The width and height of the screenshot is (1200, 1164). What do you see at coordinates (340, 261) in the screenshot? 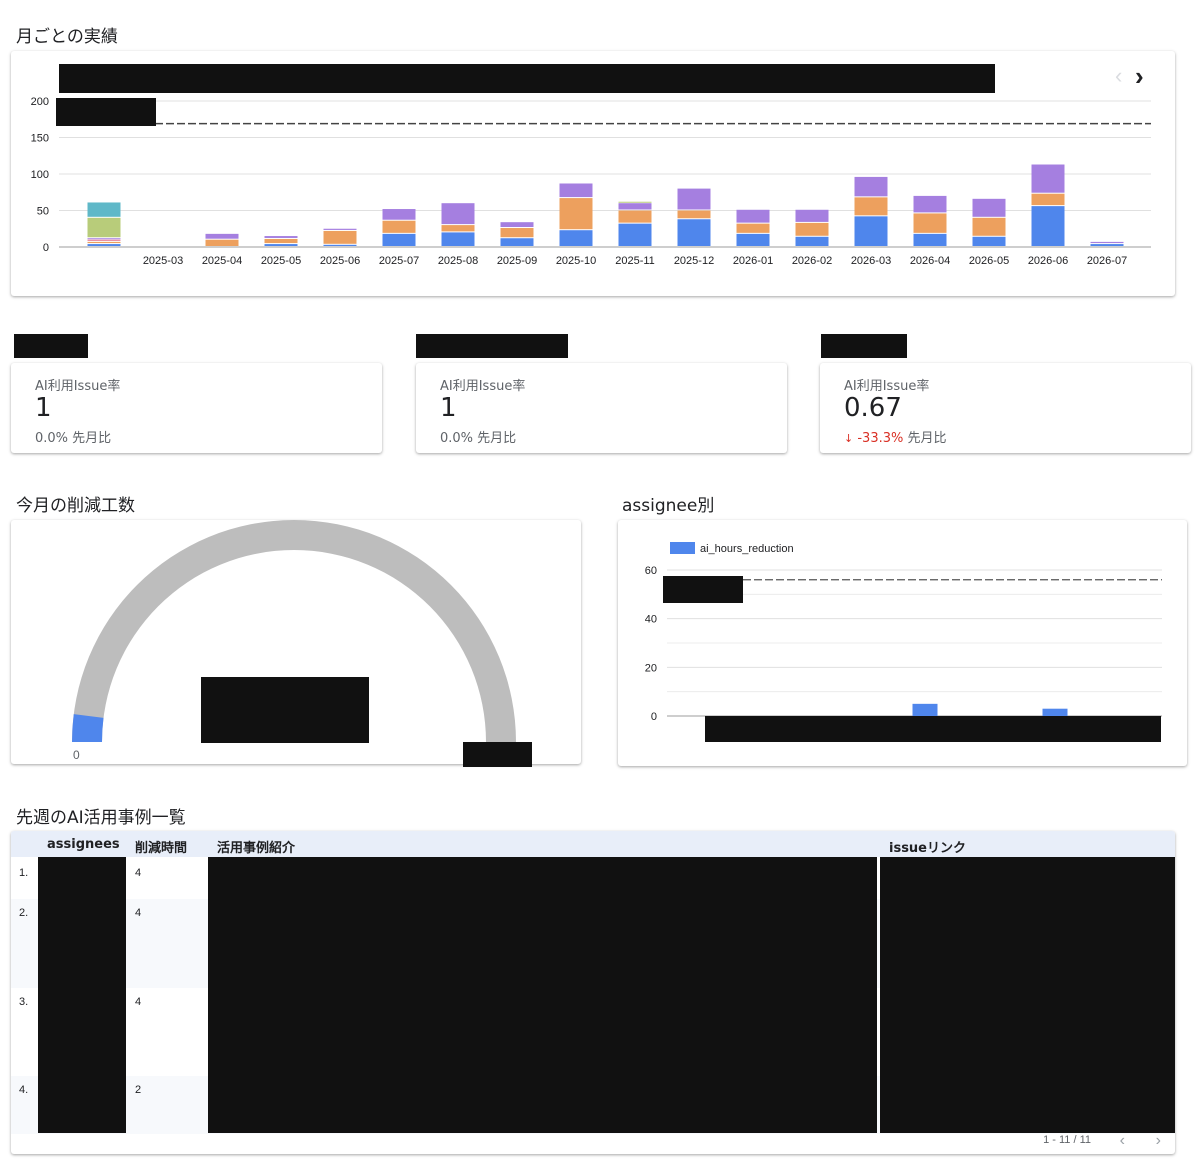
I see `x-tick-label: 2025-06` at bounding box center [340, 261].